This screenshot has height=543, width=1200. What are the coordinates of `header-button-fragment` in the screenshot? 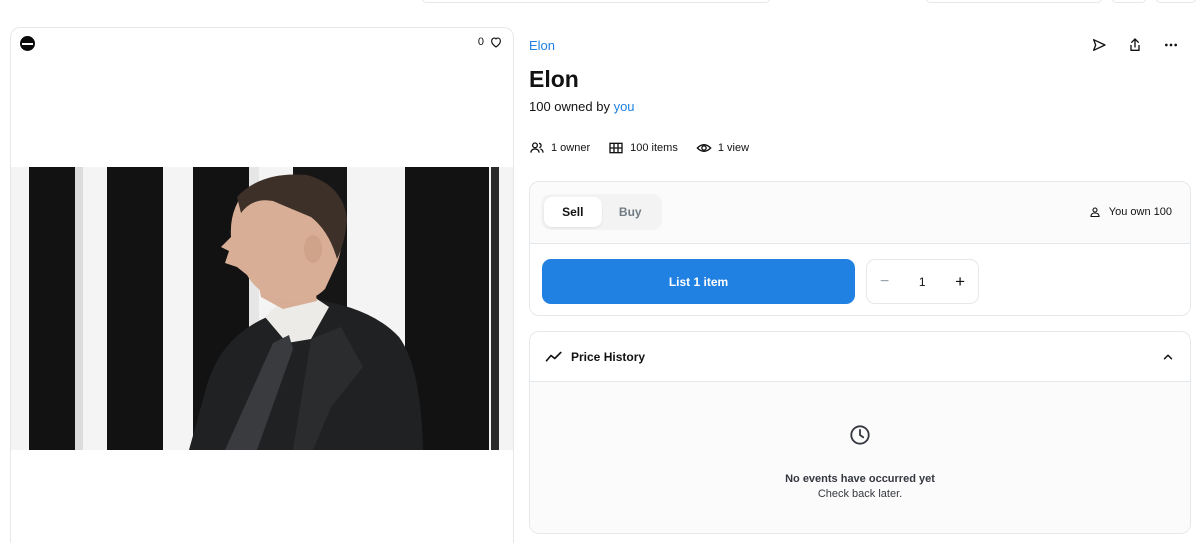 It's located at (1014, 1).